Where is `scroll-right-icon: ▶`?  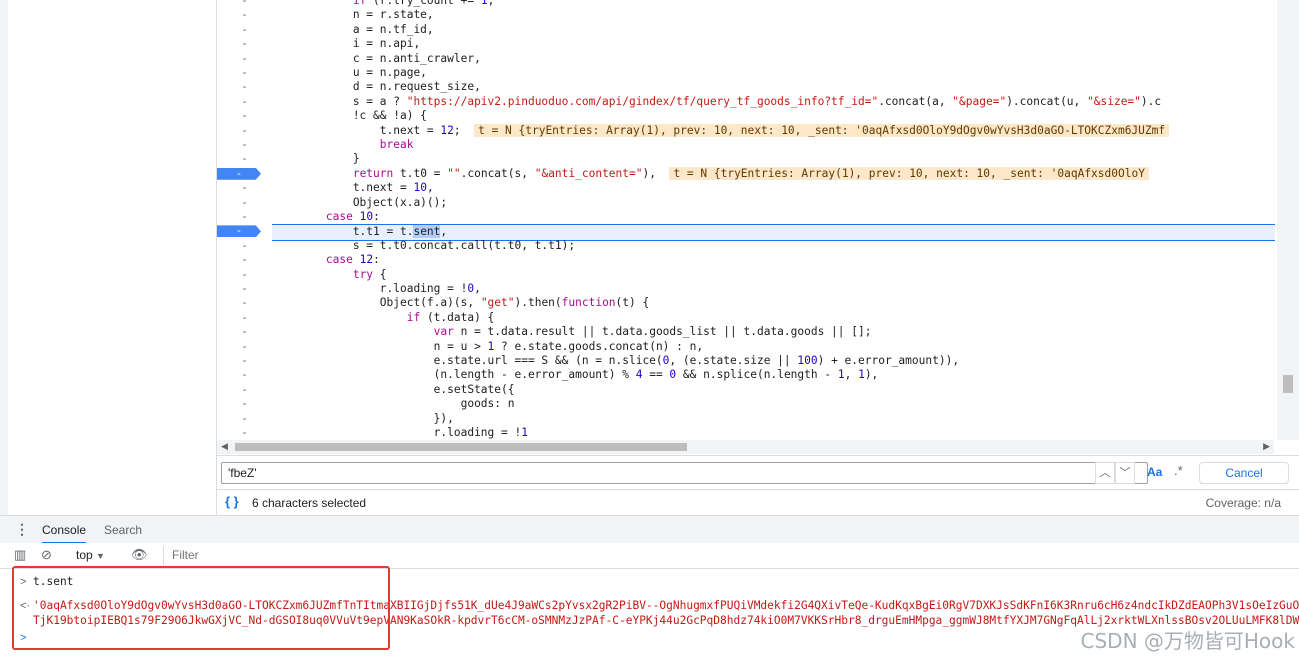 scroll-right-icon: ▶ is located at coordinates (1266, 446).